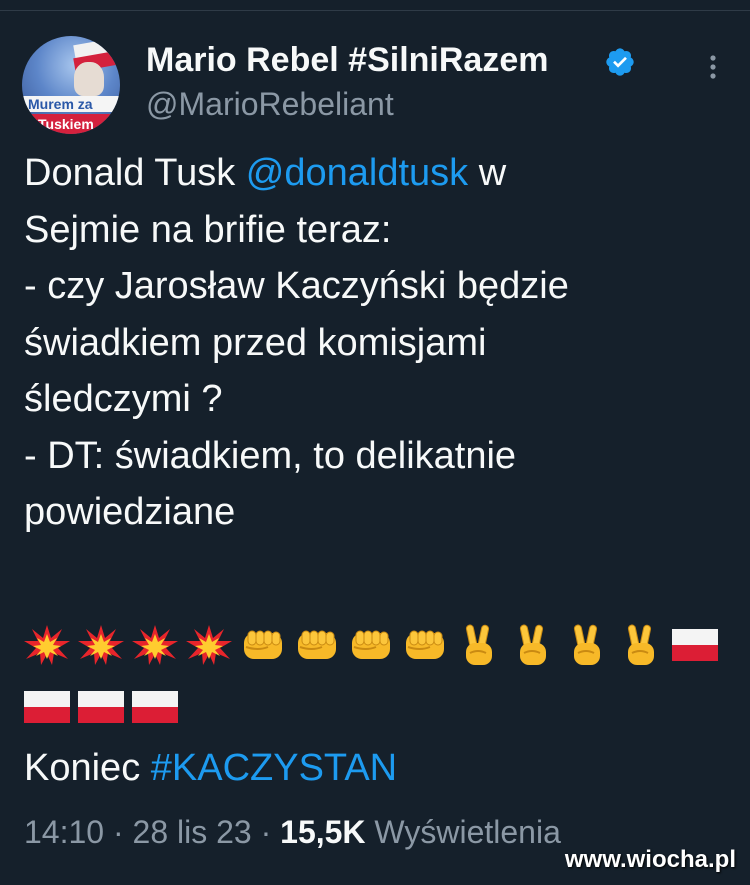 This screenshot has height=885, width=750. I want to click on tweet-text-line1-pre: Donald Tusk, so click(135, 173).